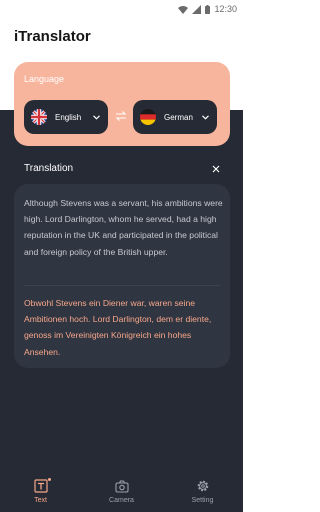 This screenshot has height=512, width=320. What do you see at coordinates (178, 117) in the screenshot?
I see `target-language-name: German` at bounding box center [178, 117].